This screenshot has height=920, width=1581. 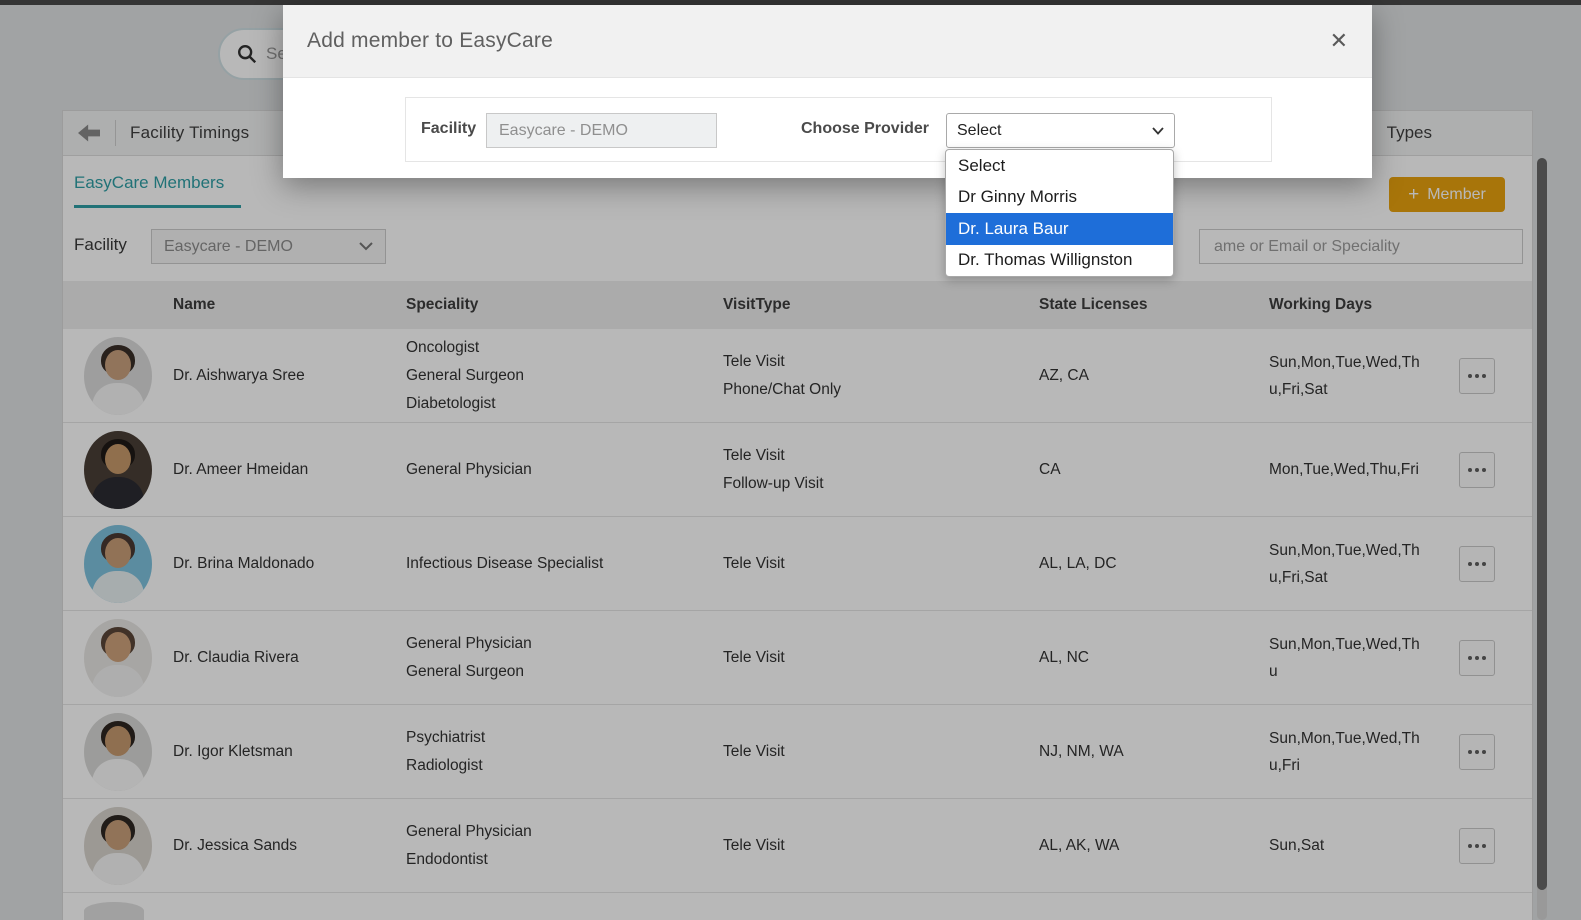 What do you see at coordinates (979, 130) in the screenshot?
I see `provider-select-value: Select` at bounding box center [979, 130].